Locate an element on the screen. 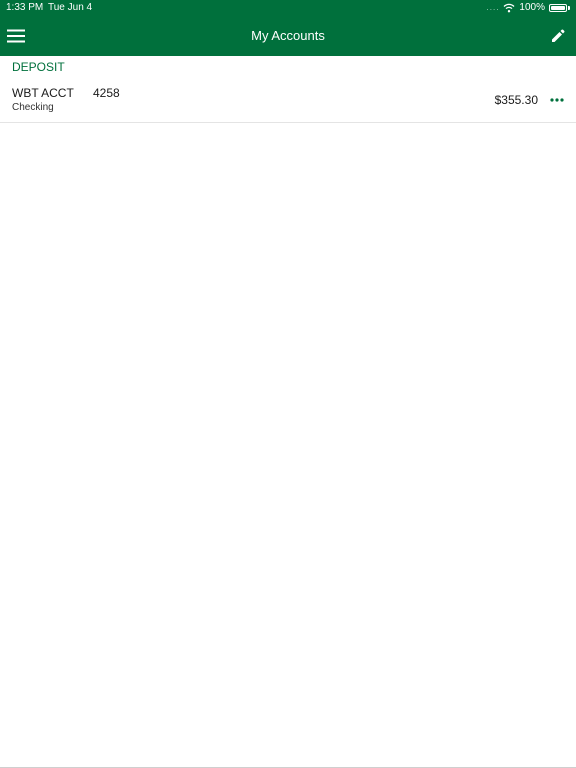  pencil-icon is located at coordinates (558, 35).